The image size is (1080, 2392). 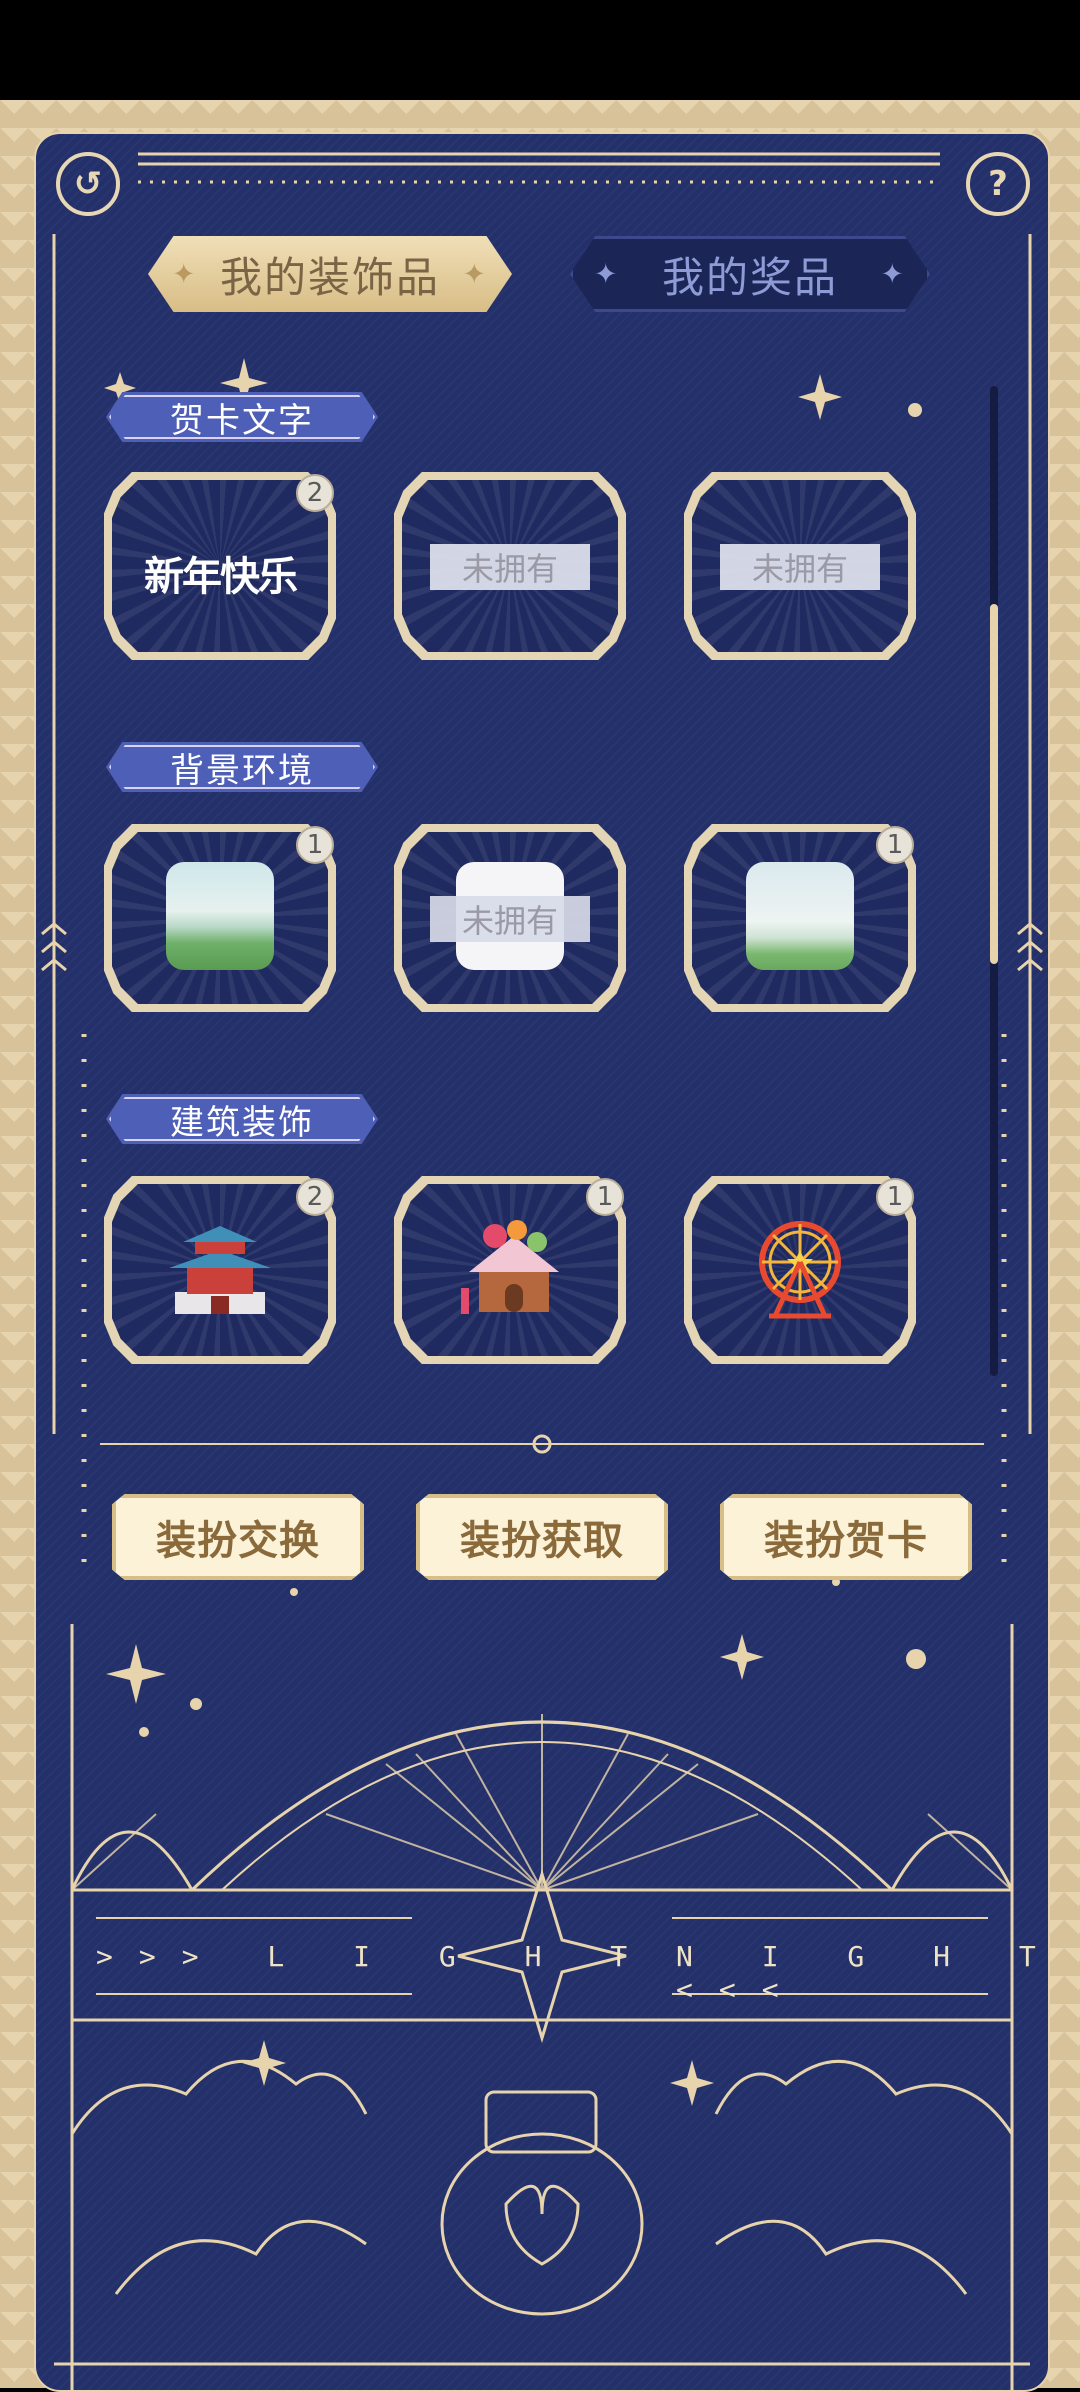 I want to click on item-background-3: 1, so click(x=800, y=918).